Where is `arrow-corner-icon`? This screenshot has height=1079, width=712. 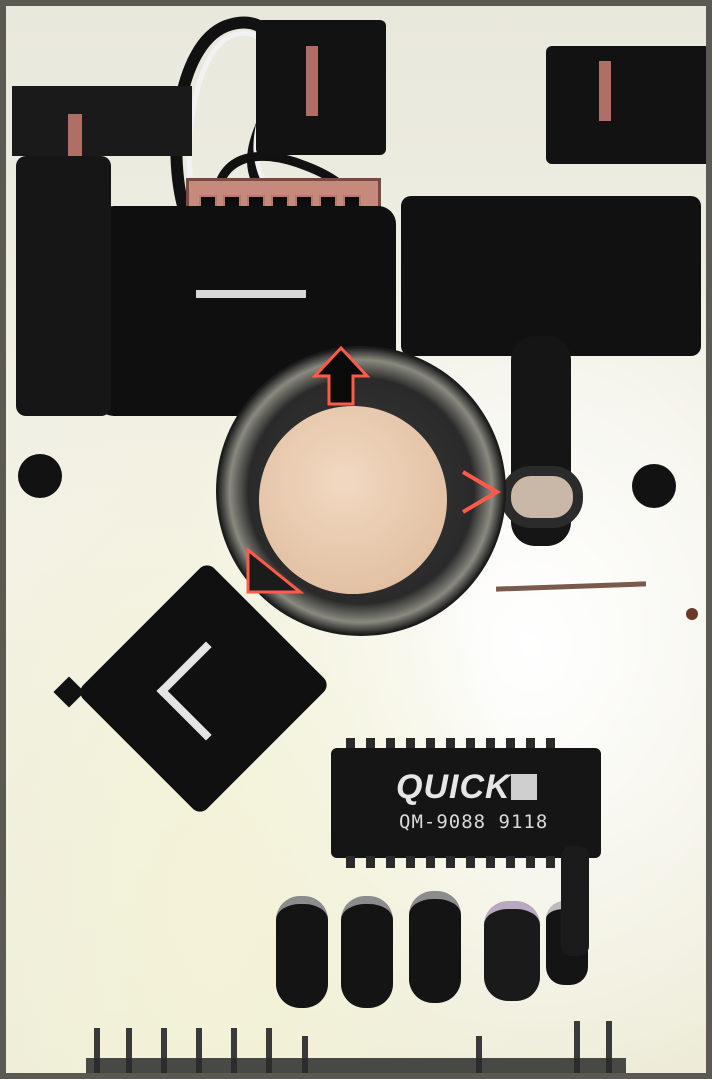
arrow-corner-icon is located at coordinates (275, 570).